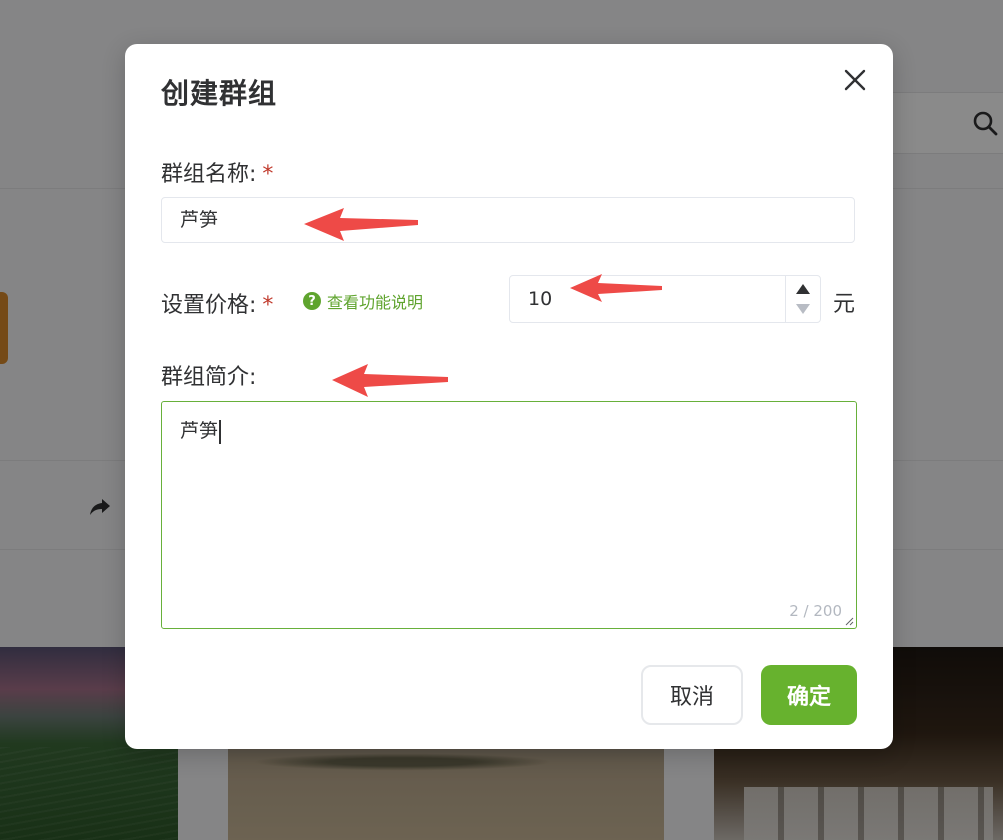  Describe the element at coordinates (815, 611) in the screenshot. I see `char-counter: 2 / 200` at that location.